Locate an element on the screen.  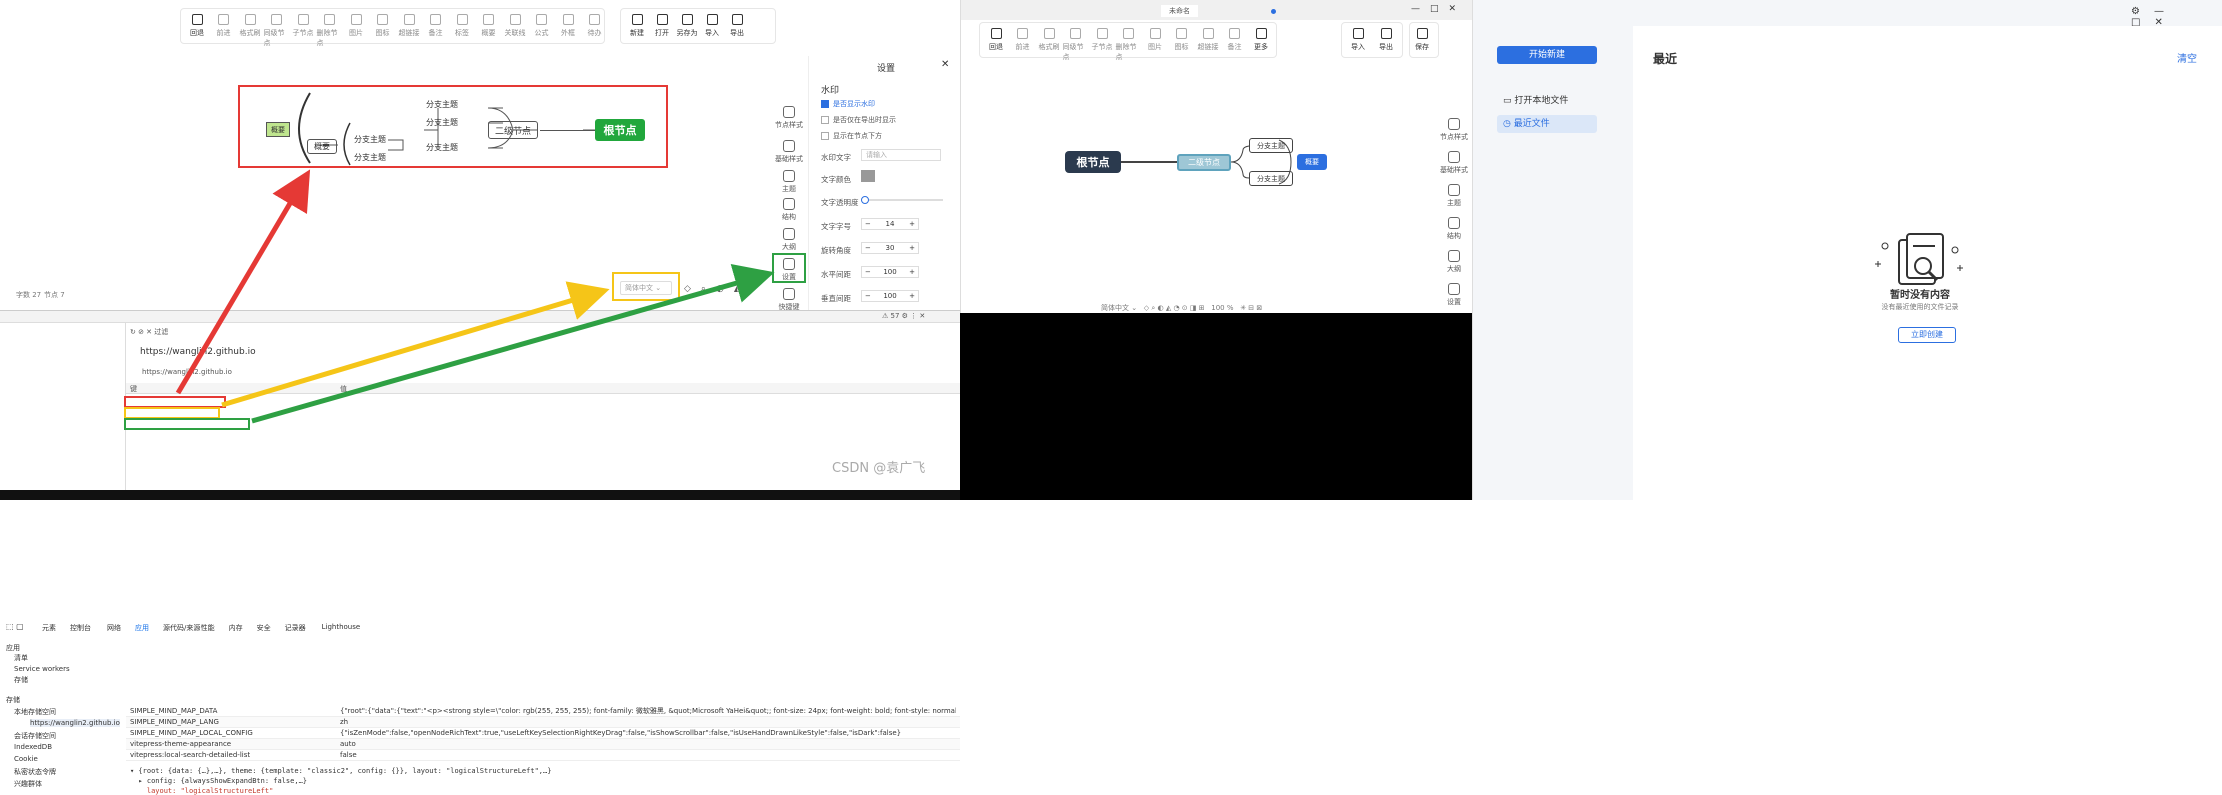
p2-lang: 简体中文 is located at coordinates (1115, 308).